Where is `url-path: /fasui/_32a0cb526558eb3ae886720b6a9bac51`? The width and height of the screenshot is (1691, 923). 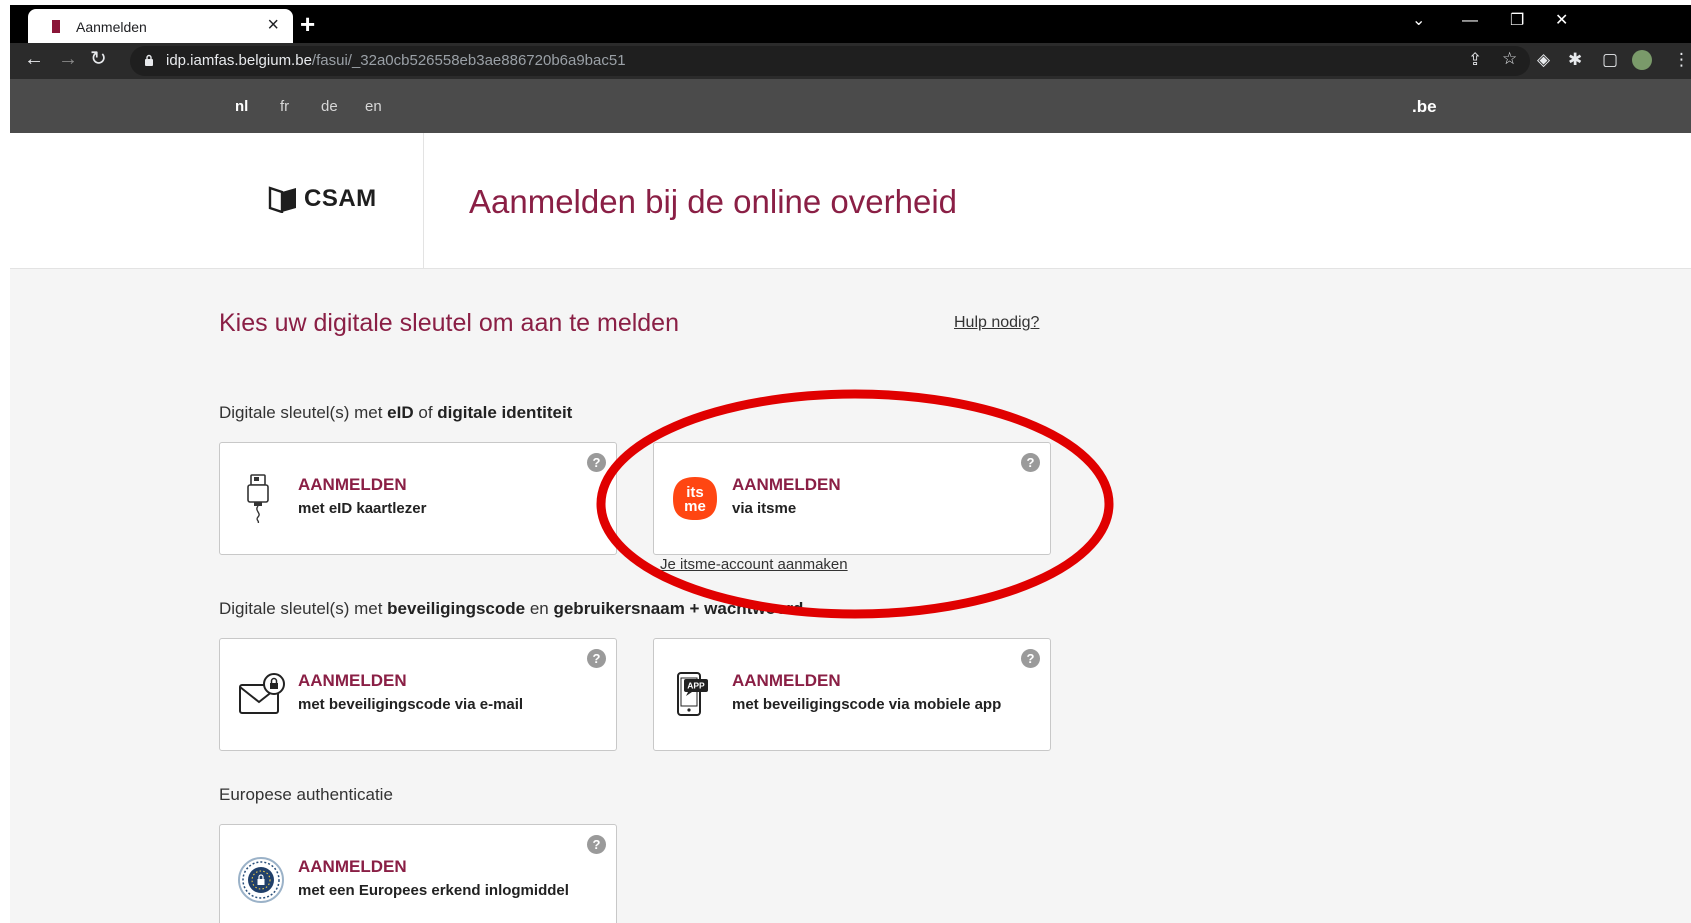 url-path: /fasui/_32a0cb526558eb3ae886720b6a9bac51 is located at coordinates (468, 60).